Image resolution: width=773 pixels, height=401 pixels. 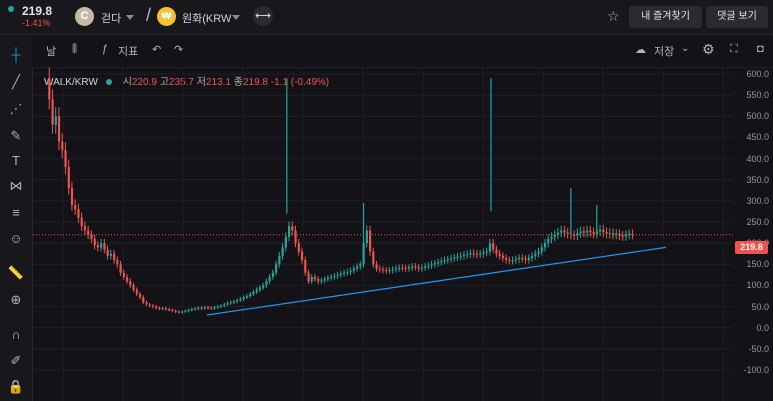 I want to click on base-coin-icon: C, so click(x=84, y=16).